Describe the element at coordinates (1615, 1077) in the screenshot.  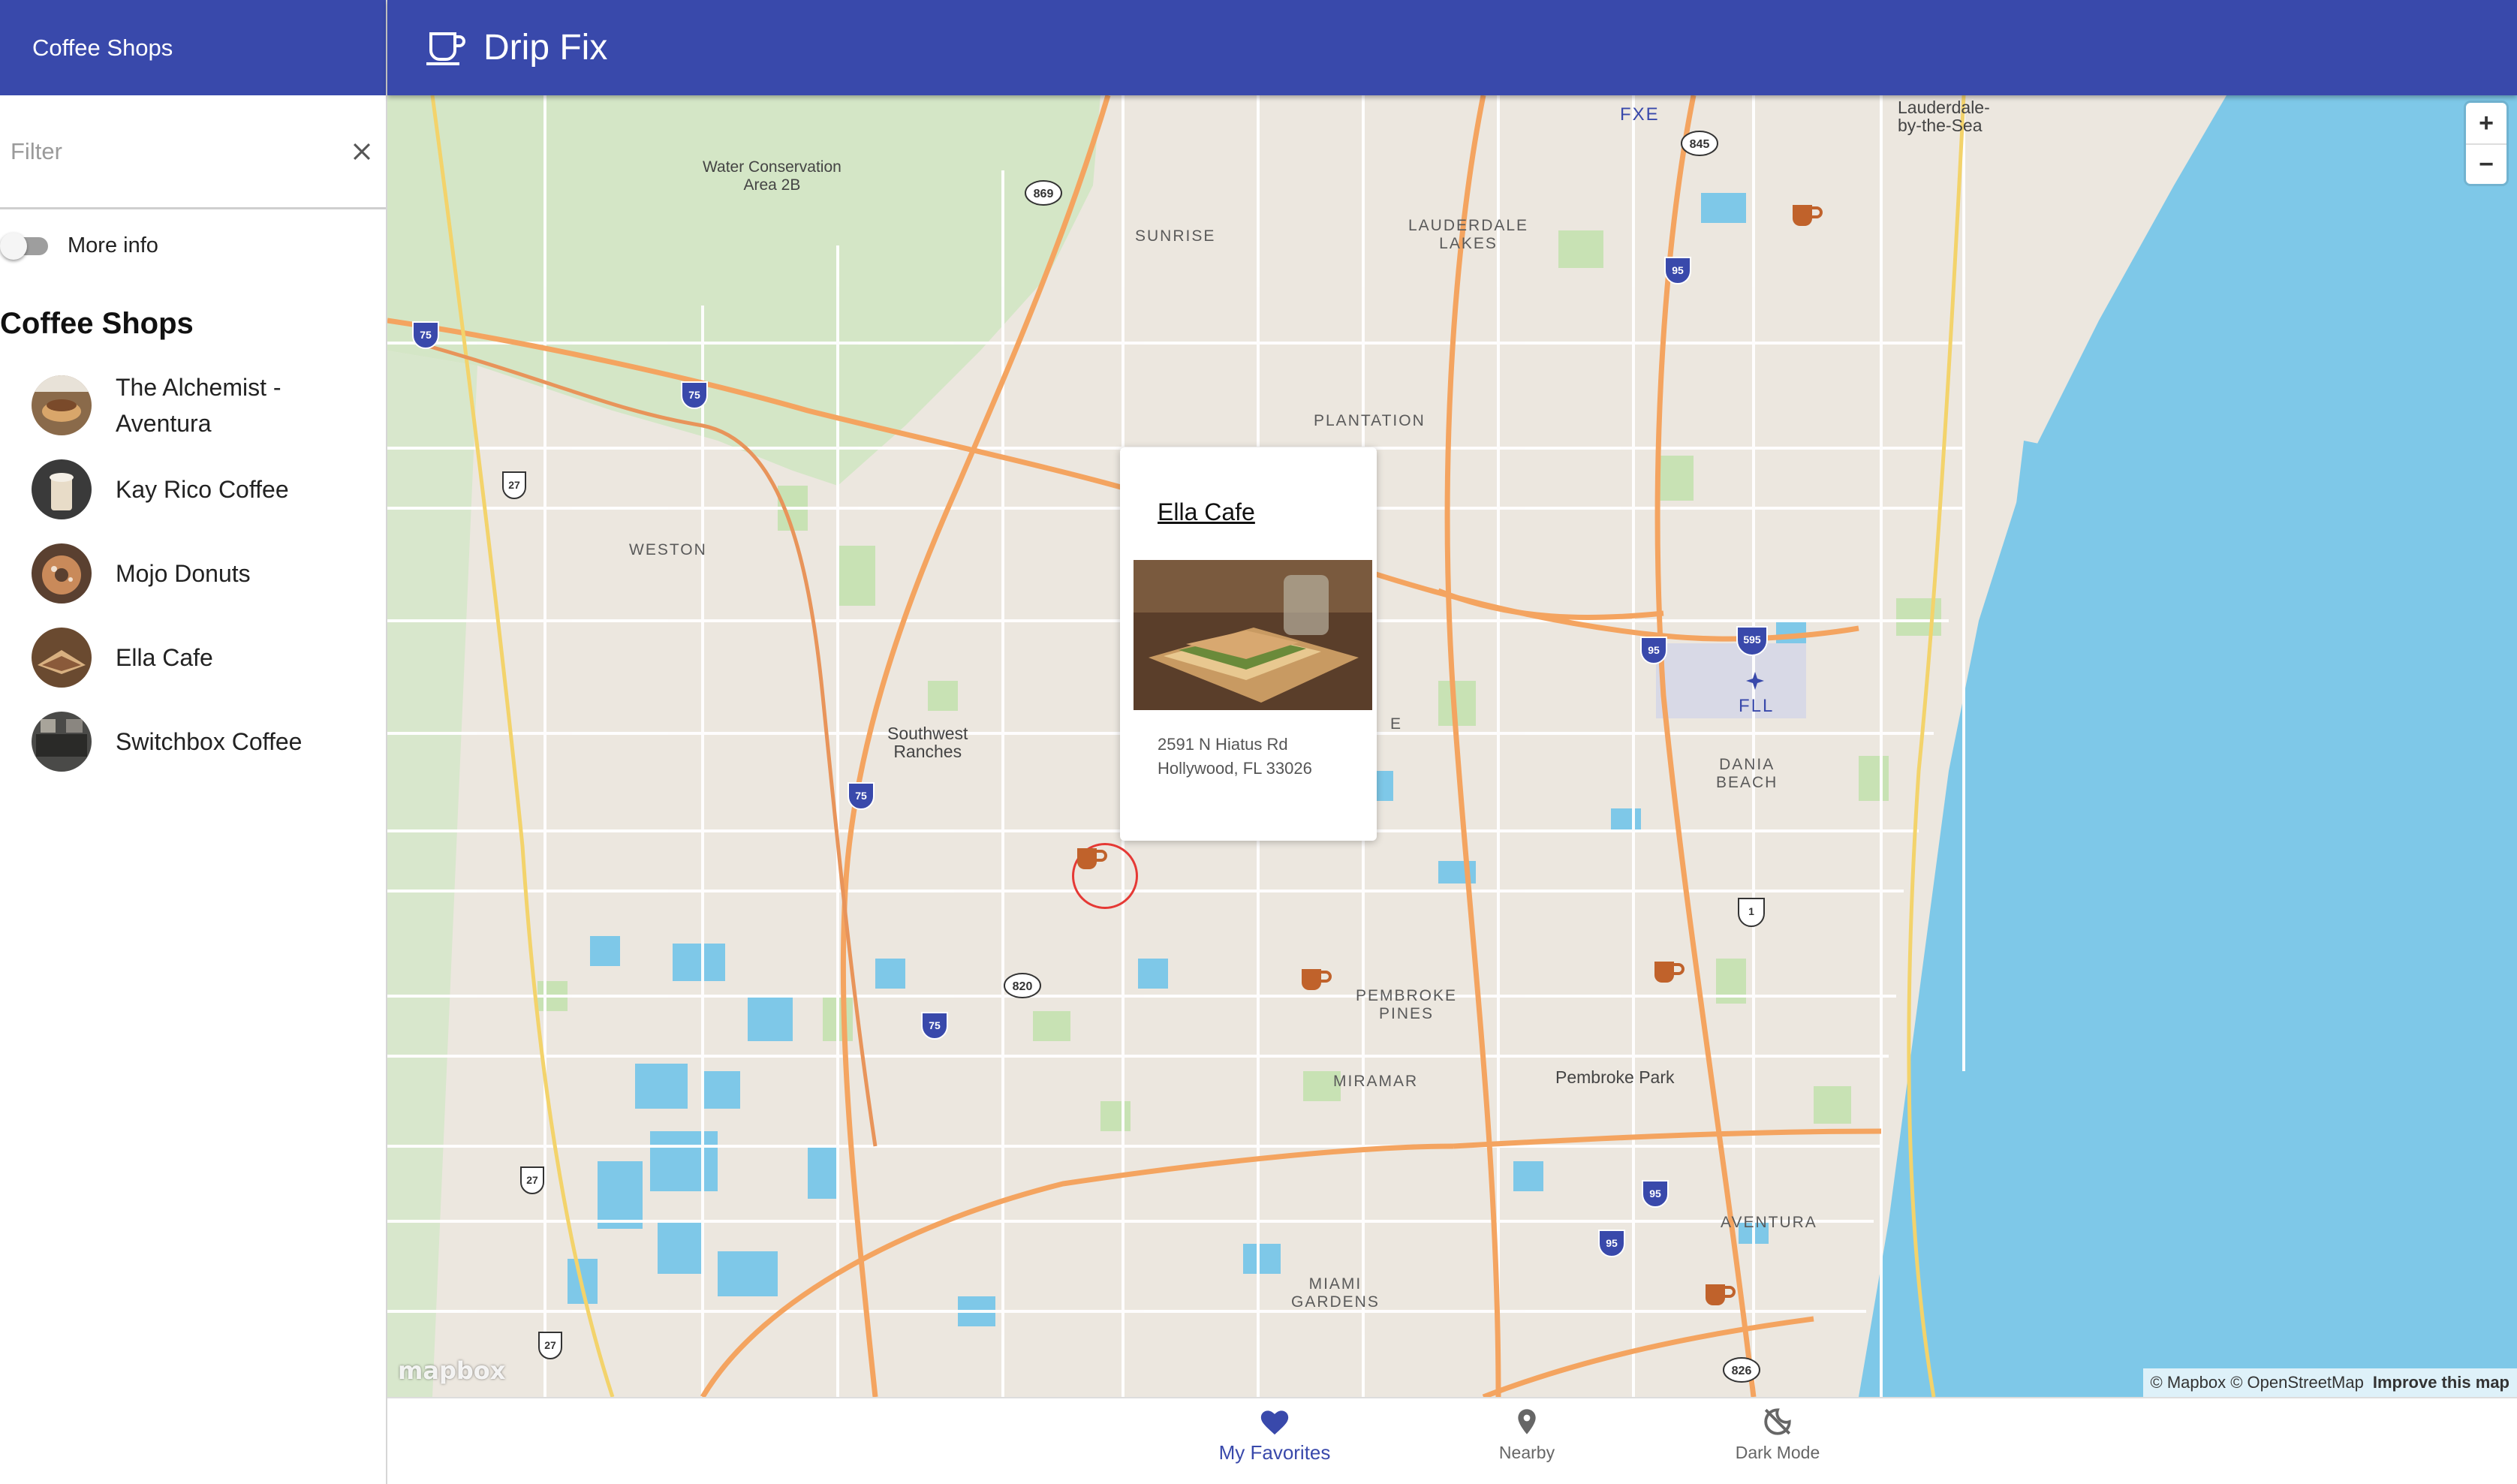
I see `map-label: Pembroke Park` at that location.